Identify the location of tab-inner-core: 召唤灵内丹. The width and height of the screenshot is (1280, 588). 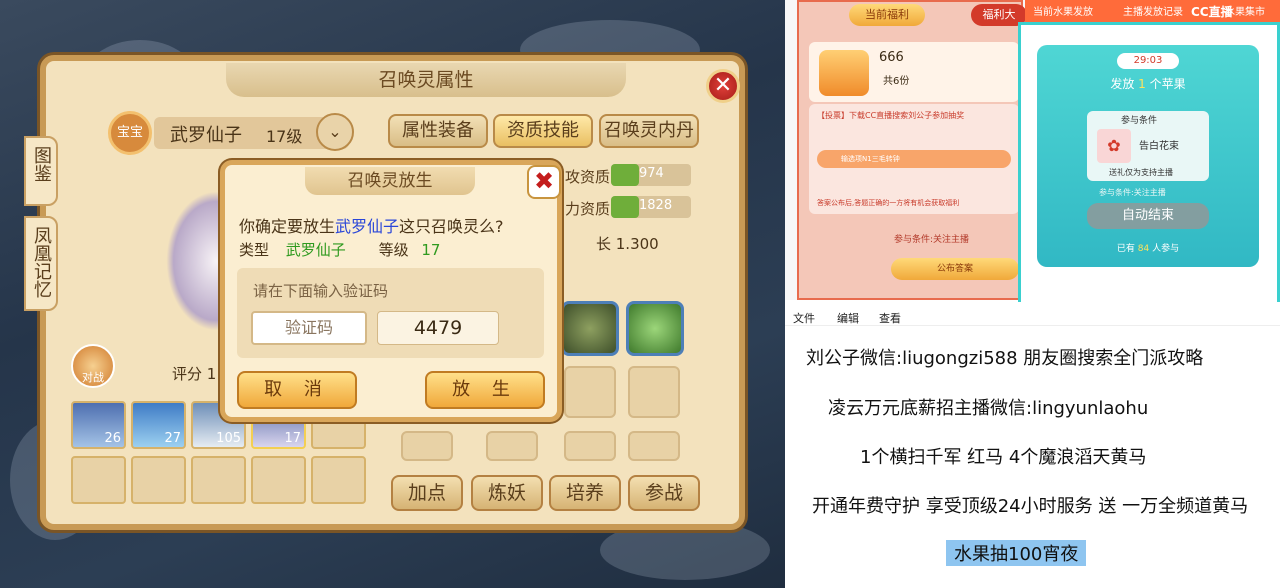
(649, 131).